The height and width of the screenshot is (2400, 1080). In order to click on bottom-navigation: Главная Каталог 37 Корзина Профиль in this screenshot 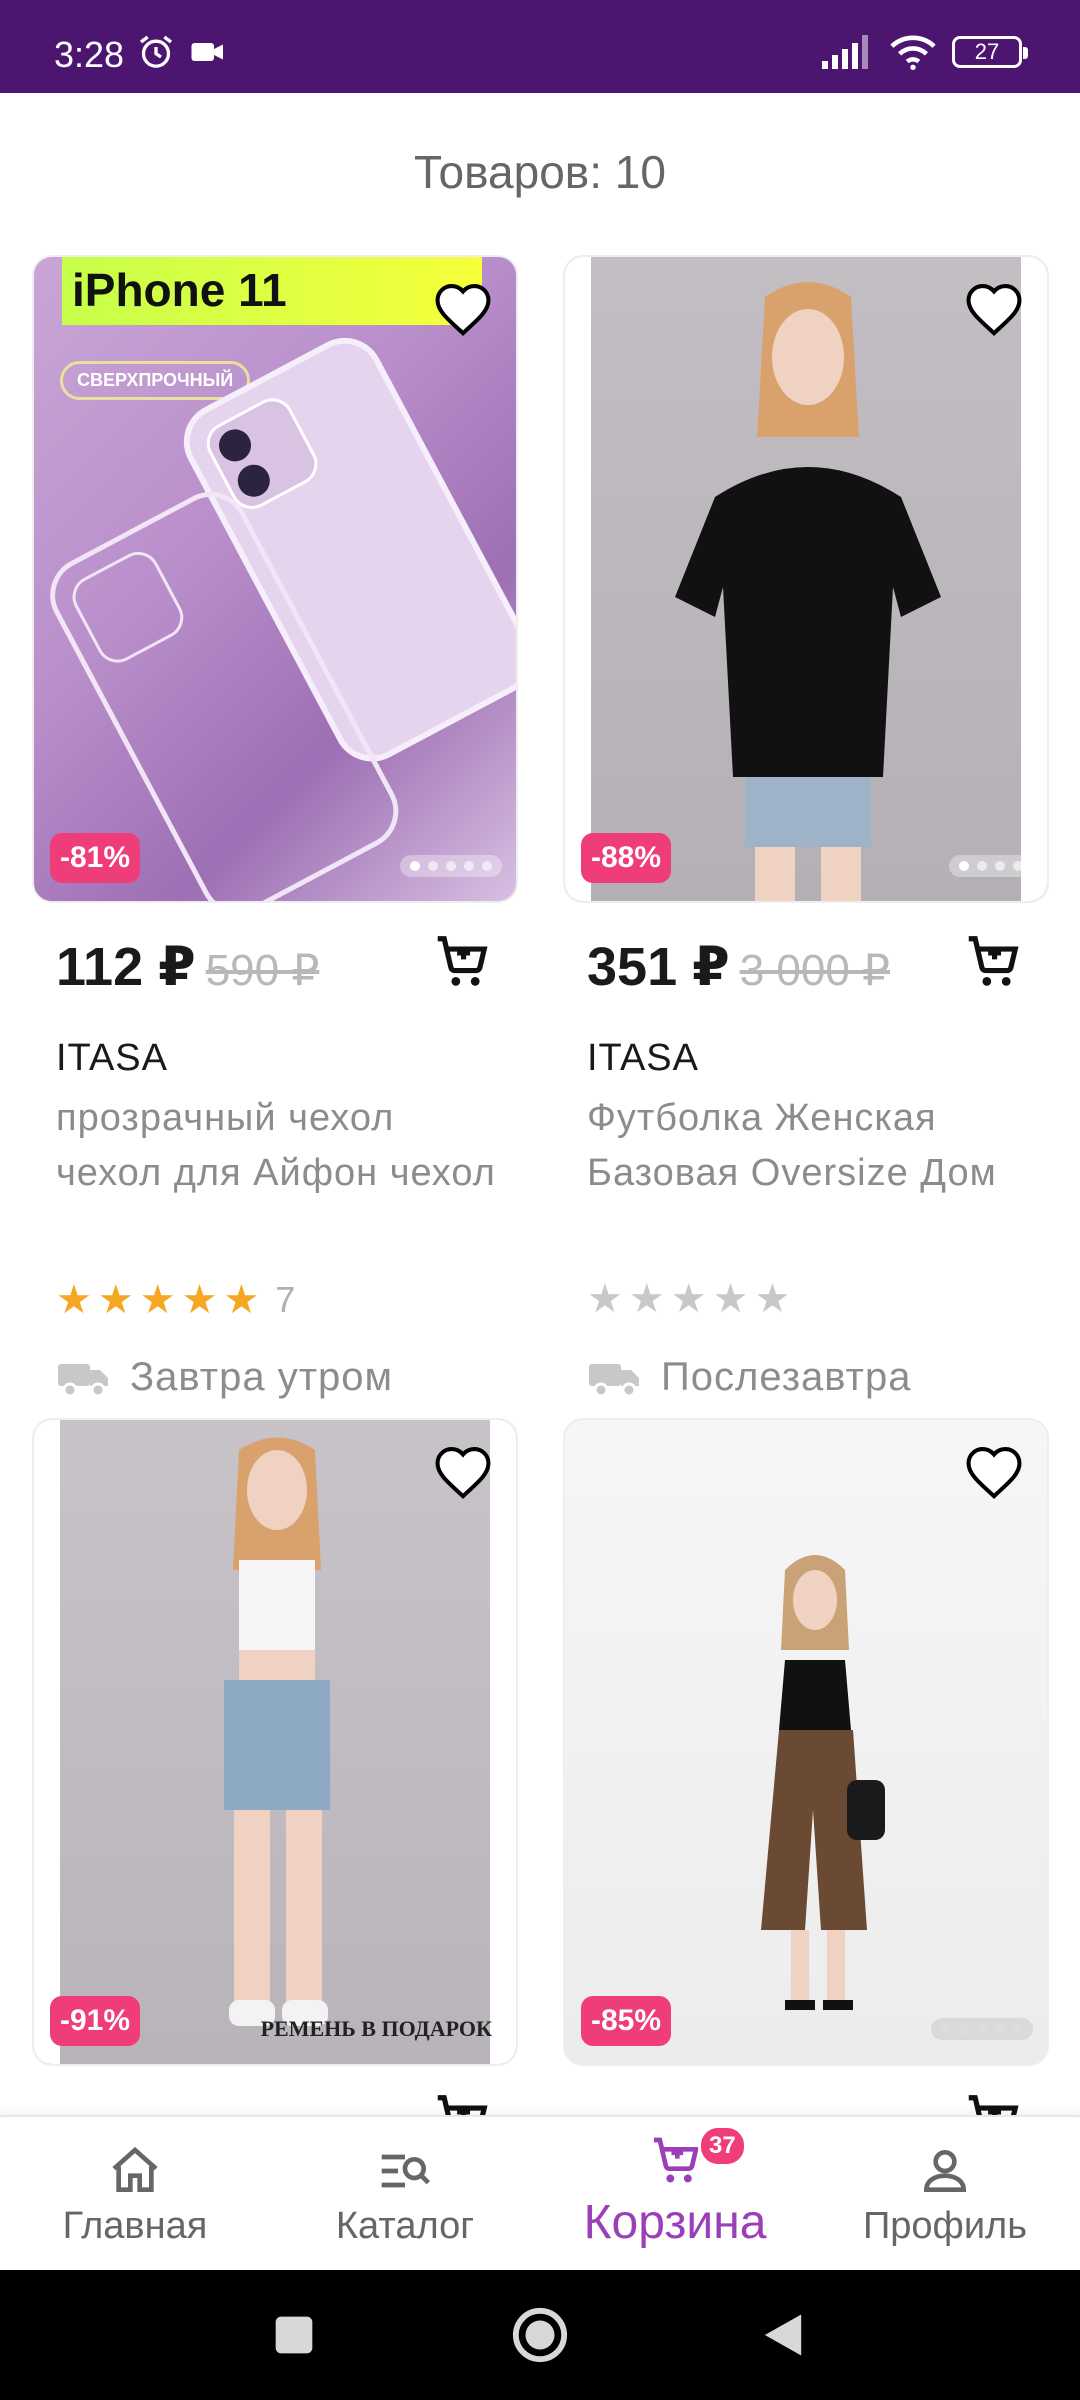, I will do `click(540, 2192)`.